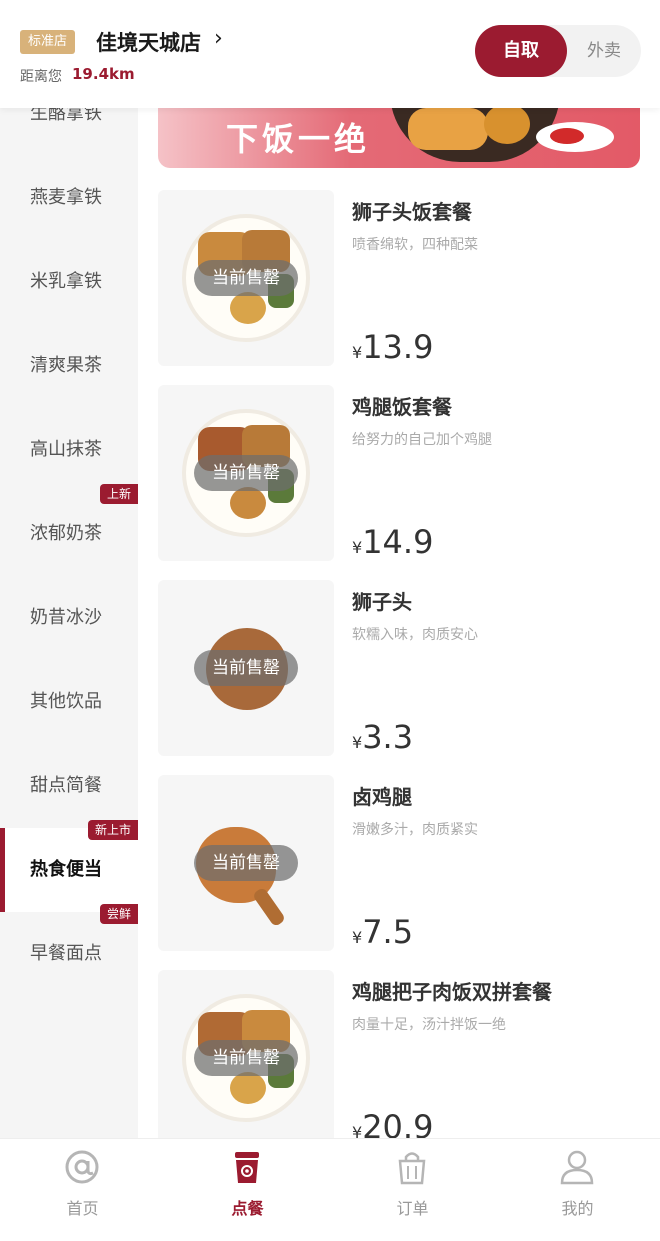 This screenshot has width=660, height=1241. What do you see at coordinates (382, 797) in the screenshot?
I see `product-name: 卤鸡腿` at bounding box center [382, 797].